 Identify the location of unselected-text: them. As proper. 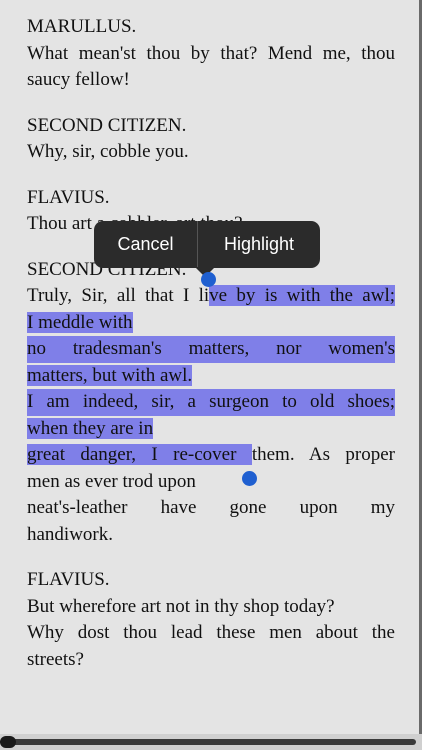
(323, 454).